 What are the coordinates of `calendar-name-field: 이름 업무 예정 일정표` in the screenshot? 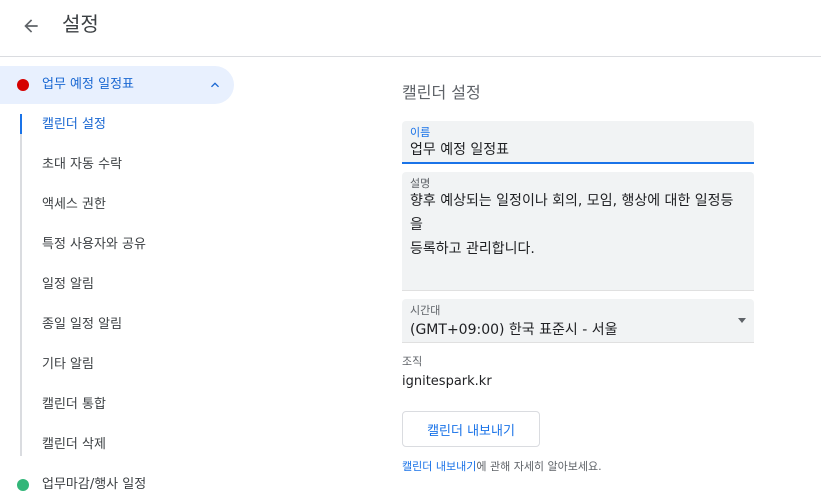 It's located at (578, 142).